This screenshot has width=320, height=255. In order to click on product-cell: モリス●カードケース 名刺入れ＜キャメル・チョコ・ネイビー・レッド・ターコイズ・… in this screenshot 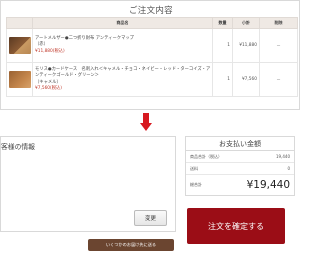, I will do `click(122, 79)`.